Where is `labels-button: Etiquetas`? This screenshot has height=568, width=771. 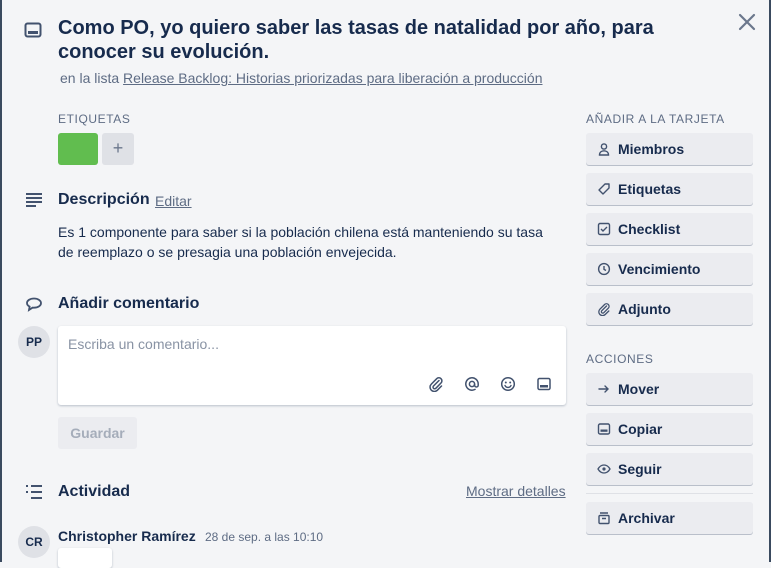
labels-button: Etiquetas is located at coordinates (669, 189).